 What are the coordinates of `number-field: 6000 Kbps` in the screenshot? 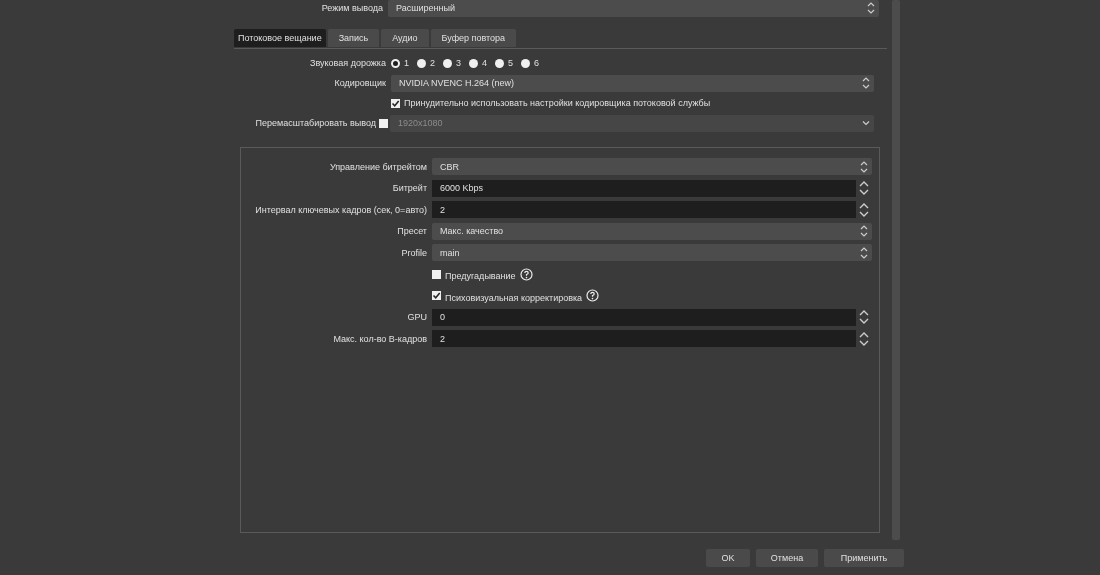 It's located at (644, 188).